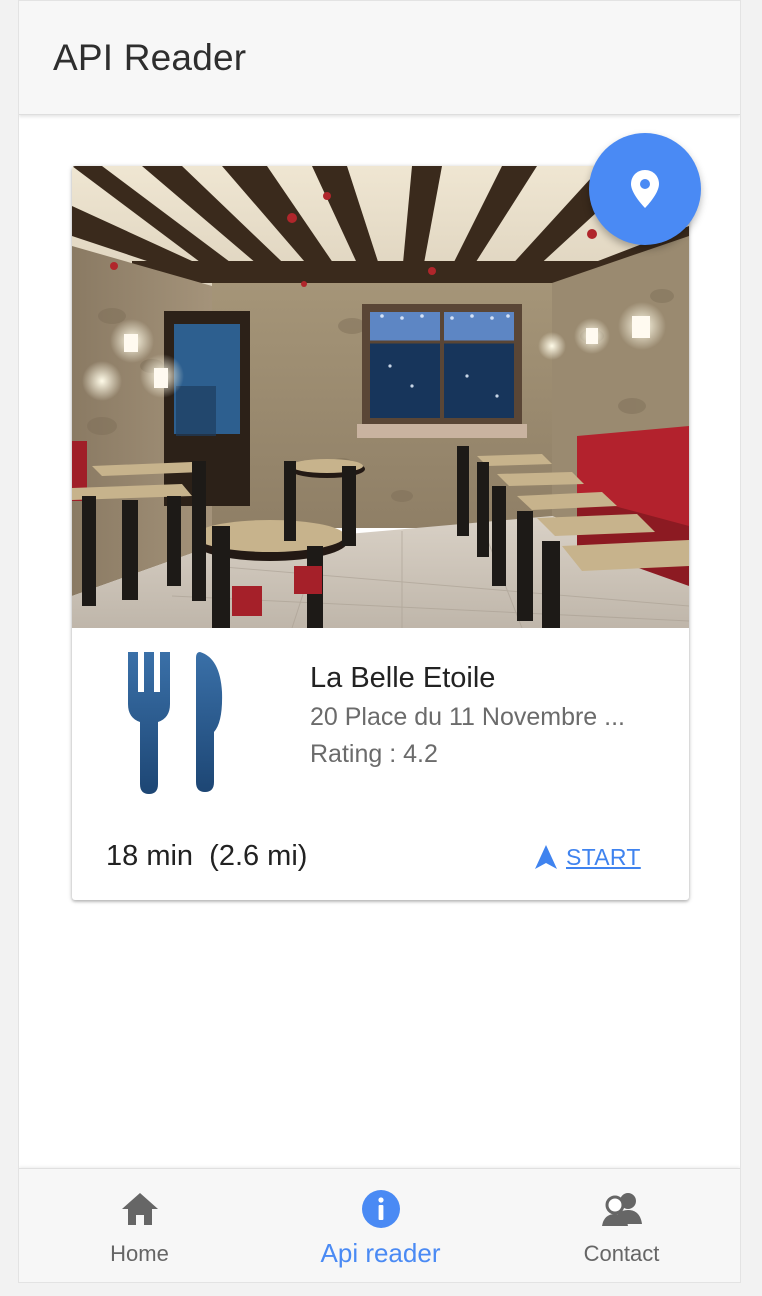 The width and height of the screenshot is (762, 1296). What do you see at coordinates (603, 856) in the screenshot?
I see `start-label: START` at bounding box center [603, 856].